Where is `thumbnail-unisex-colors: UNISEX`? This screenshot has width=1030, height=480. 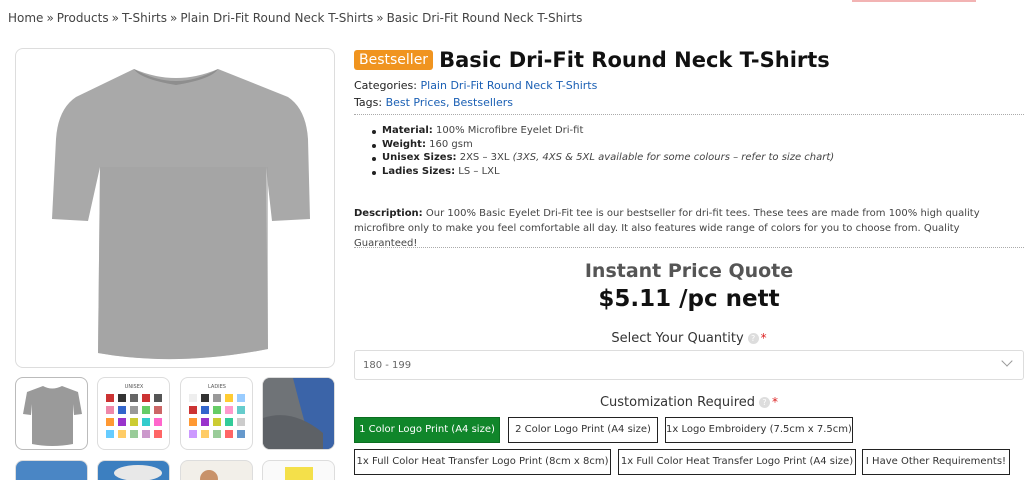 thumbnail-unisex-colors: UNISEX is located at coordinates (133, 413).